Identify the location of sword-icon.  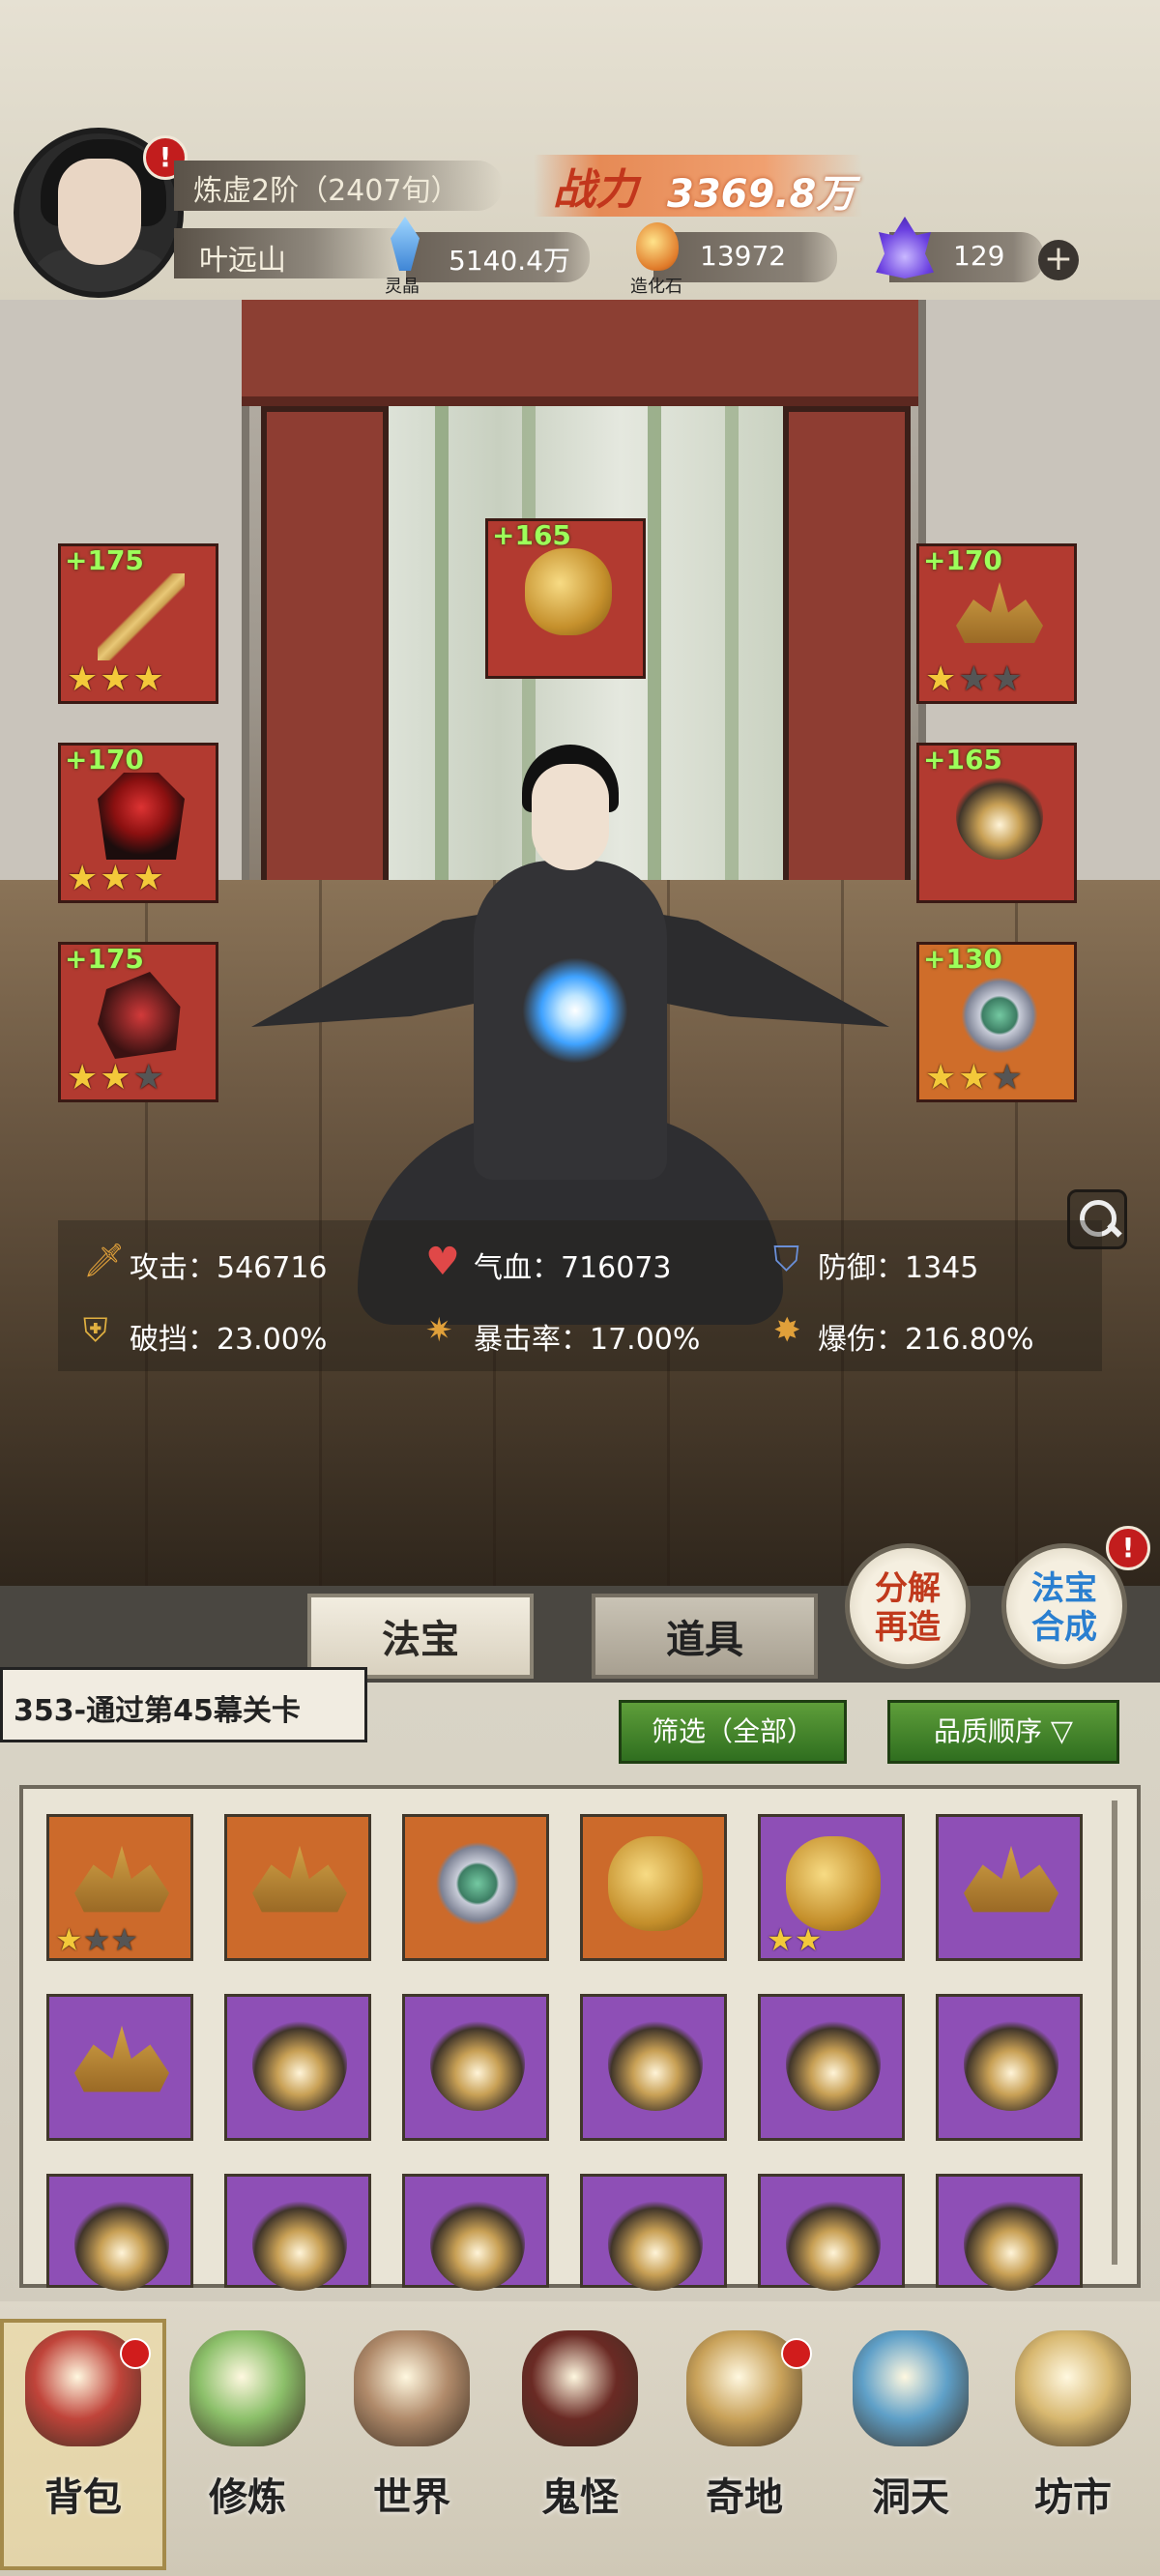
(141, 616).